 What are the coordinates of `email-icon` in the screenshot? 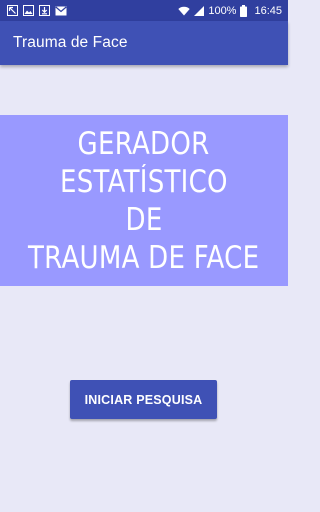 It's located at (61, 11).